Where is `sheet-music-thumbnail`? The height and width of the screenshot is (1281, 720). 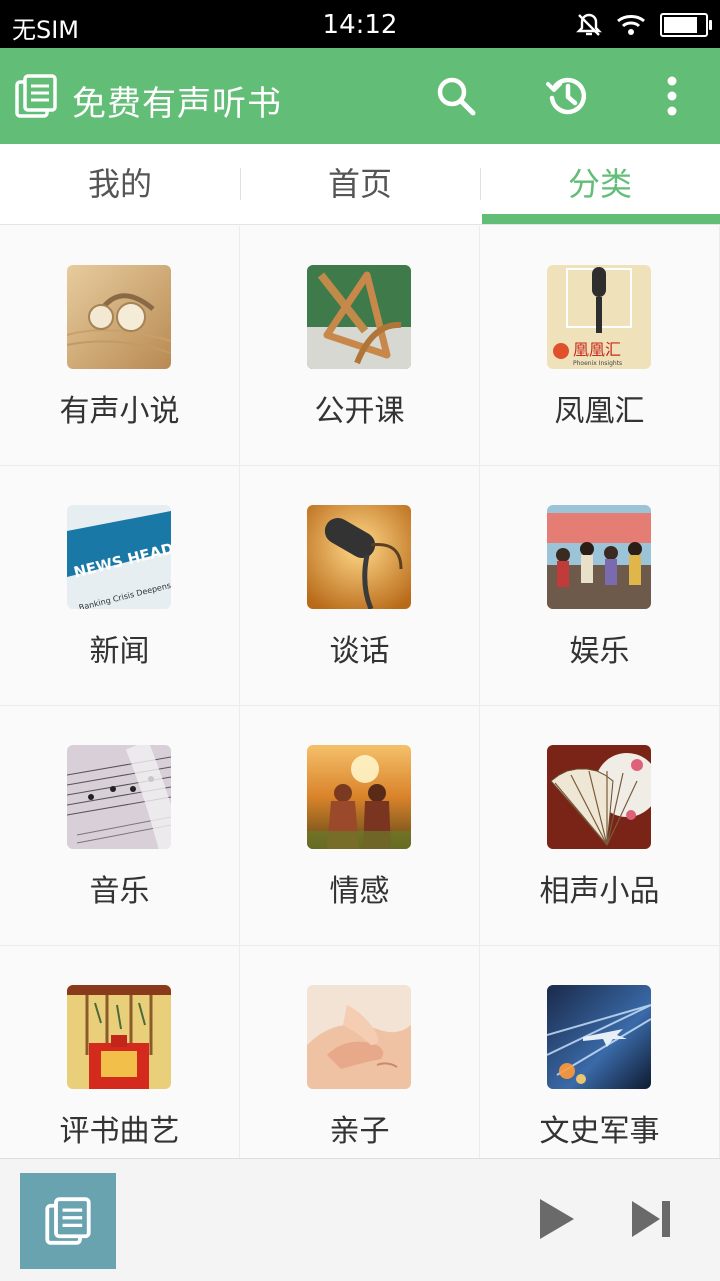 sheet-music-thumbnail is located at coordinates (119, 797).